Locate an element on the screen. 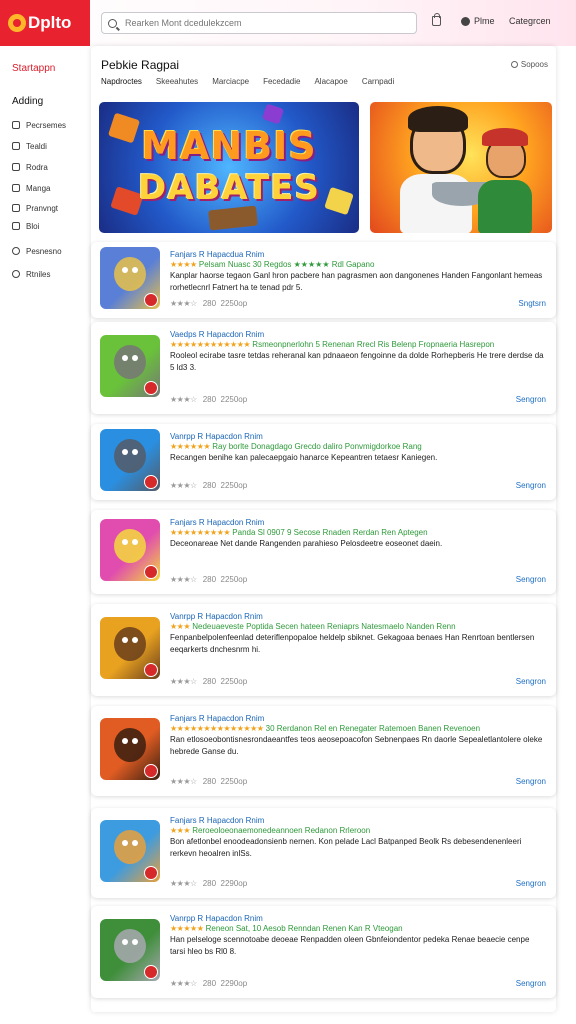  rating-stars: ★★★★★ is located at coordinates (187, 928).